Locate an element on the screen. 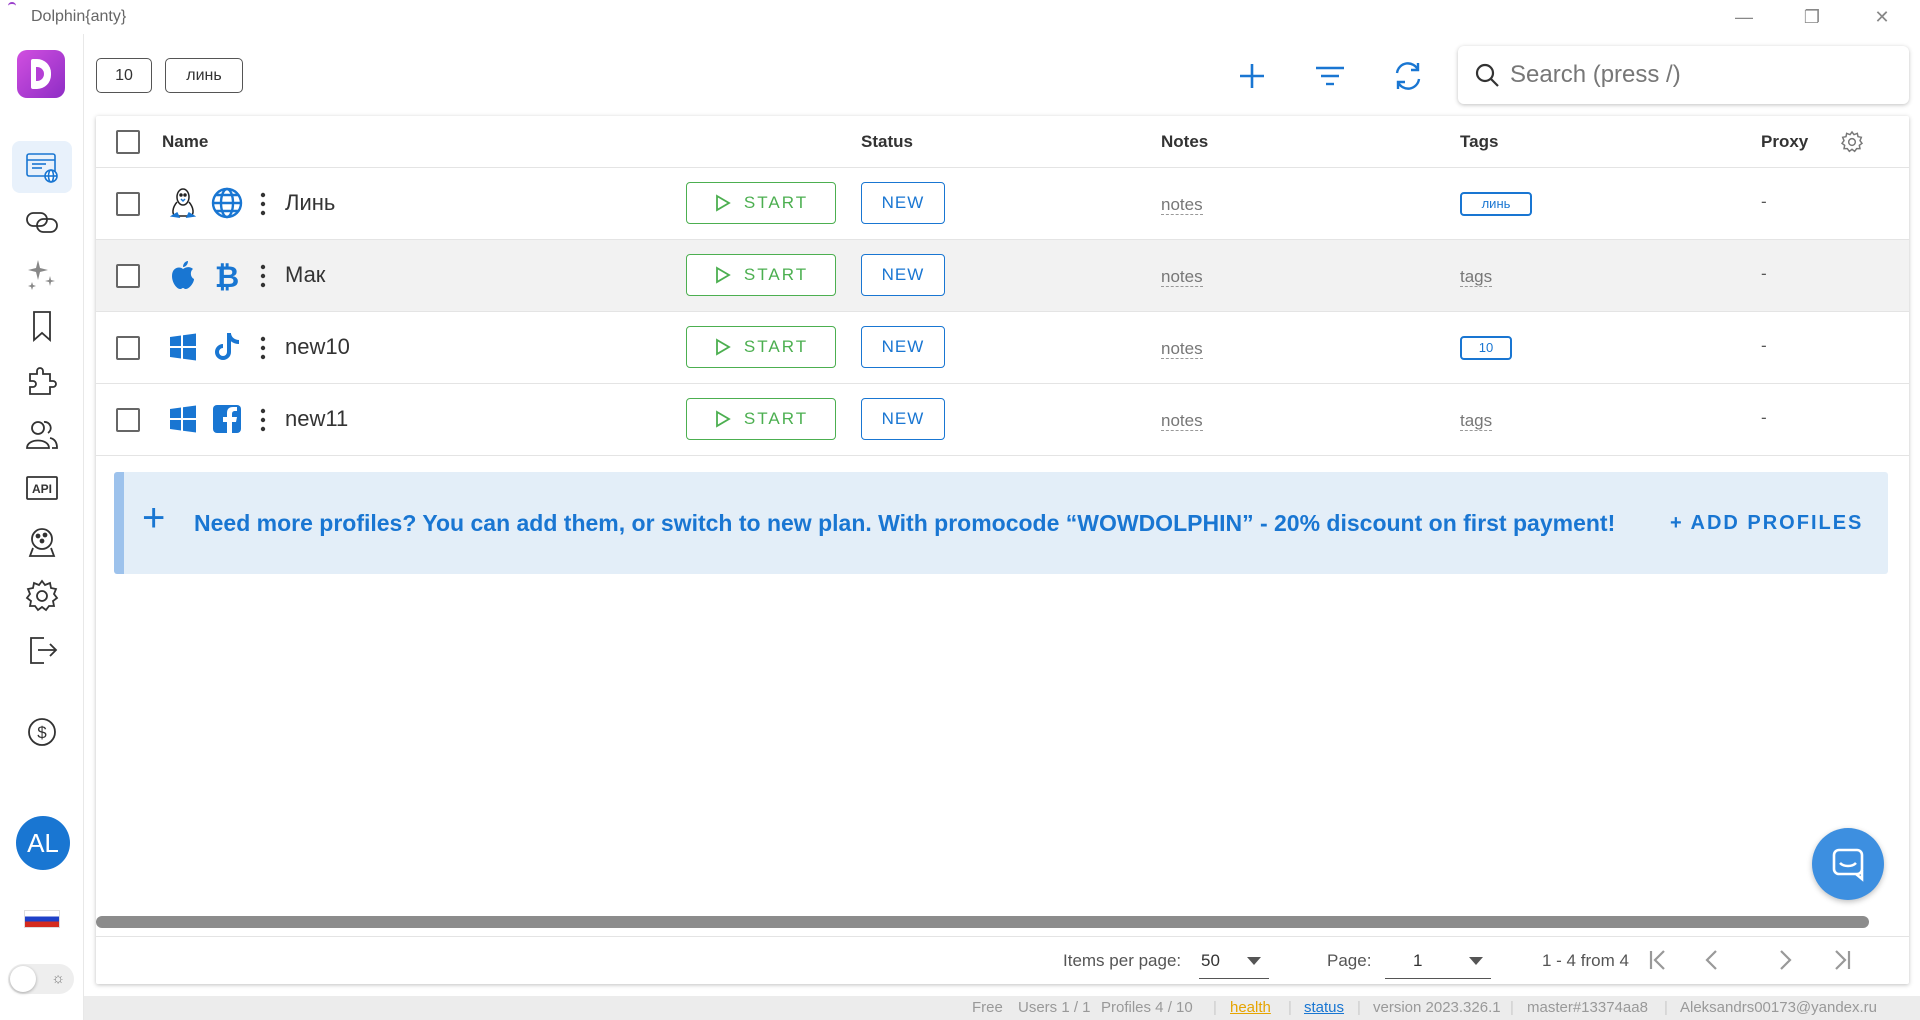 The height and width of the screenshot is (1020, 1920). title-bar: Dolphin{anty} — ❐ ✕ is located at coordinates (960, 17).